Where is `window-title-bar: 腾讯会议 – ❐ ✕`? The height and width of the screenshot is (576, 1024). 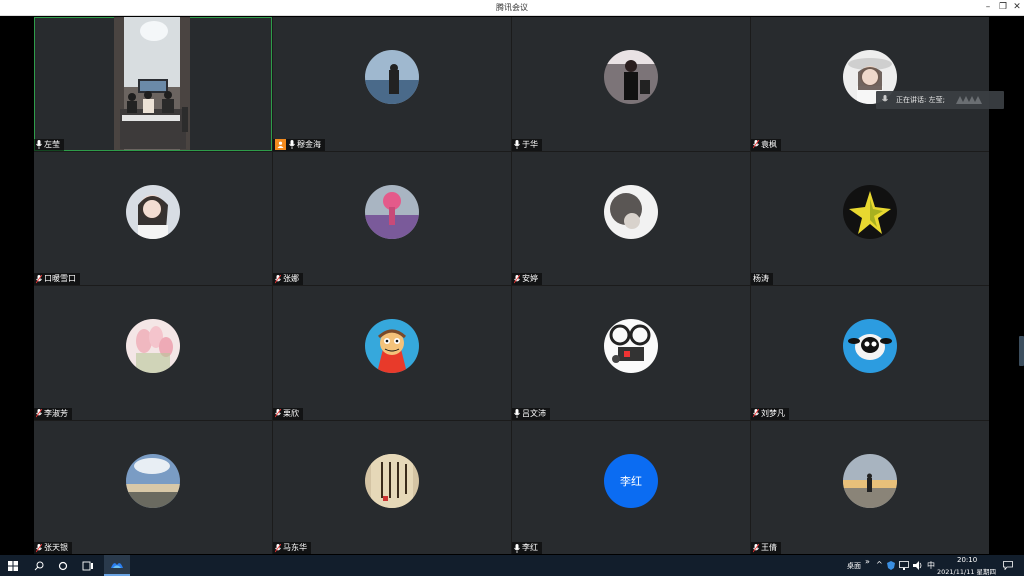 window-title-bar: 腾讯会议 – ❐ ✕ is located at coordinates (512, 8).